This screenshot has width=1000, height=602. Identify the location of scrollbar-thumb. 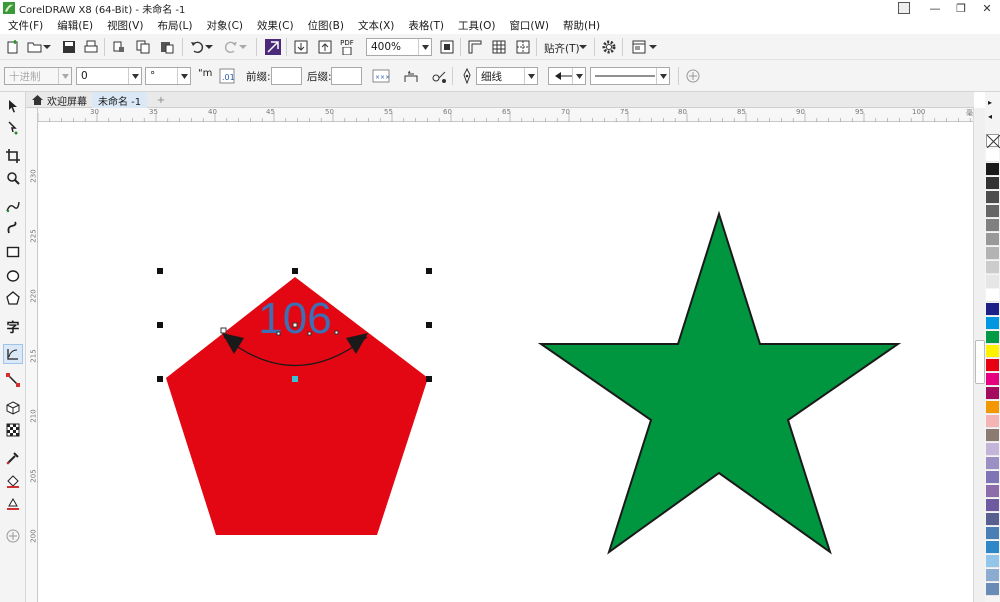
(980, 362).